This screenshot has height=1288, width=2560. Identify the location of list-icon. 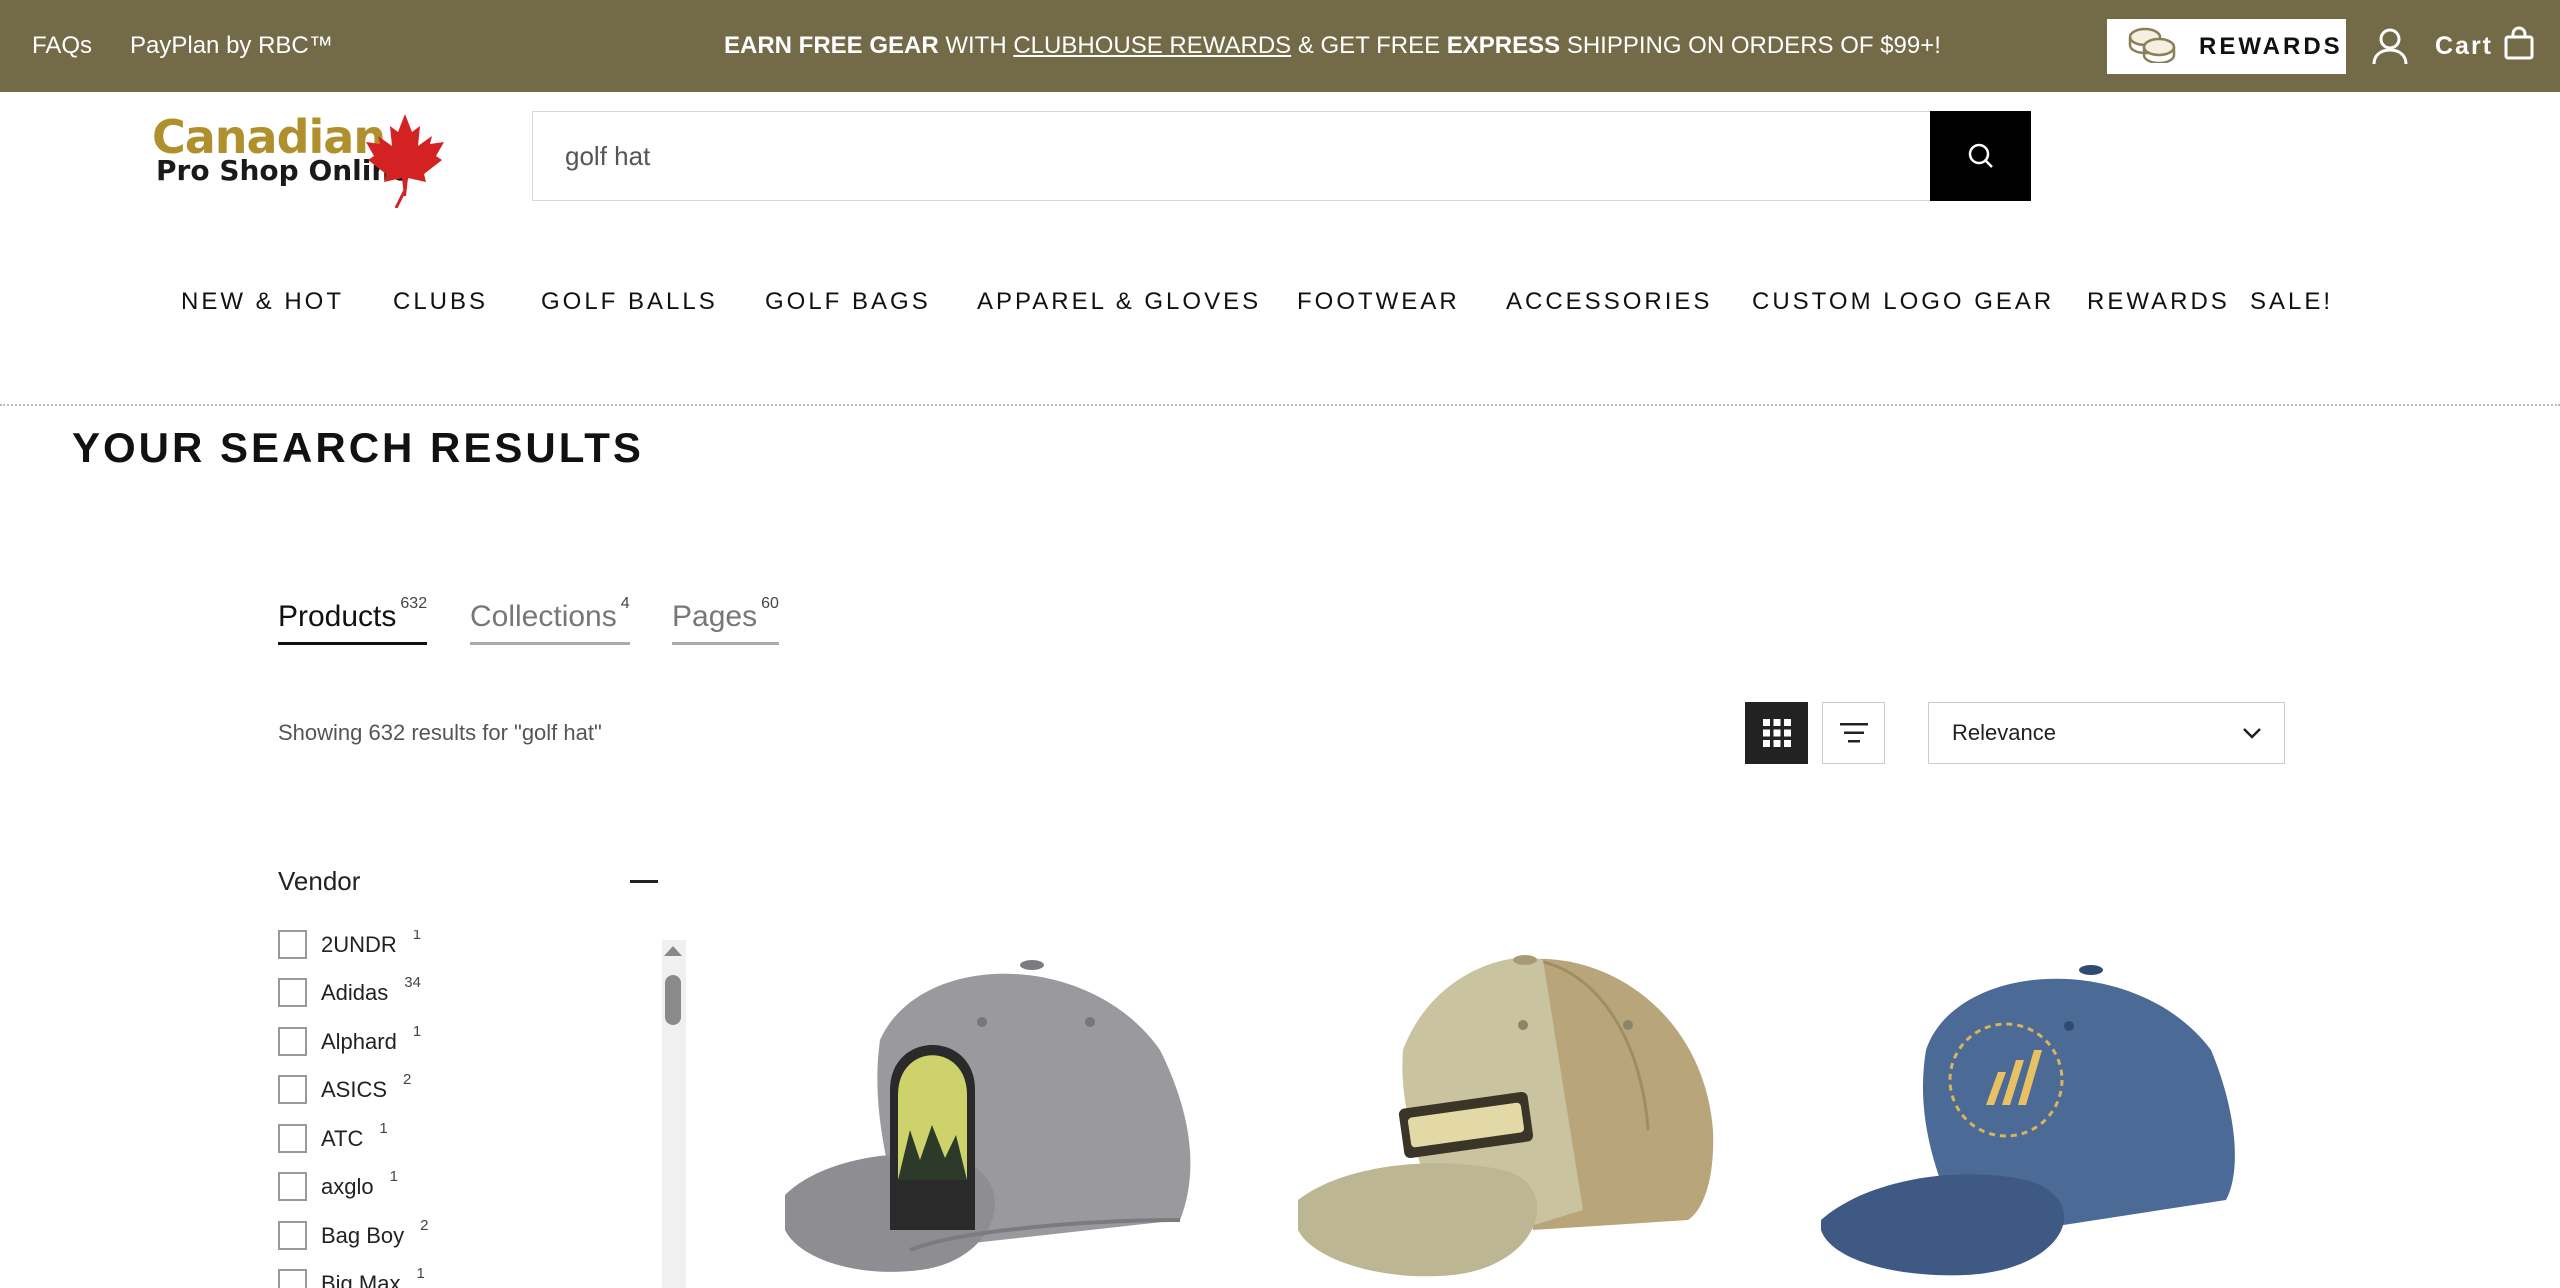
(1853, 733).